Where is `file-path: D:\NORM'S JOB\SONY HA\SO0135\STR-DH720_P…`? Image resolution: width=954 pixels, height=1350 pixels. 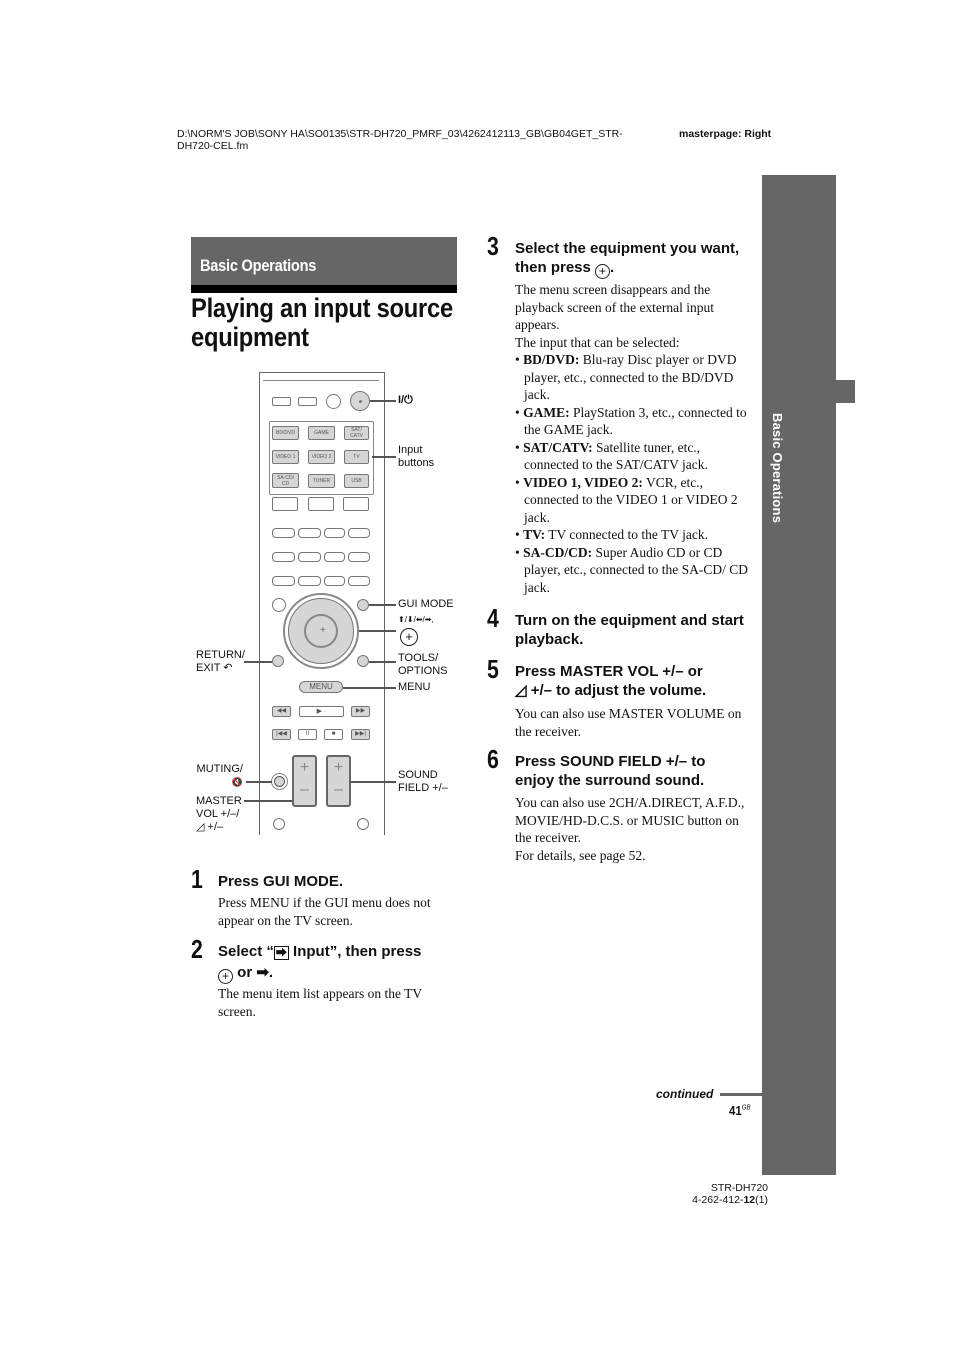
file-path: D:\NORM'S JOB\SONY HA\SO0135\STR-DH720_P… is located at coordinates (400, 140).